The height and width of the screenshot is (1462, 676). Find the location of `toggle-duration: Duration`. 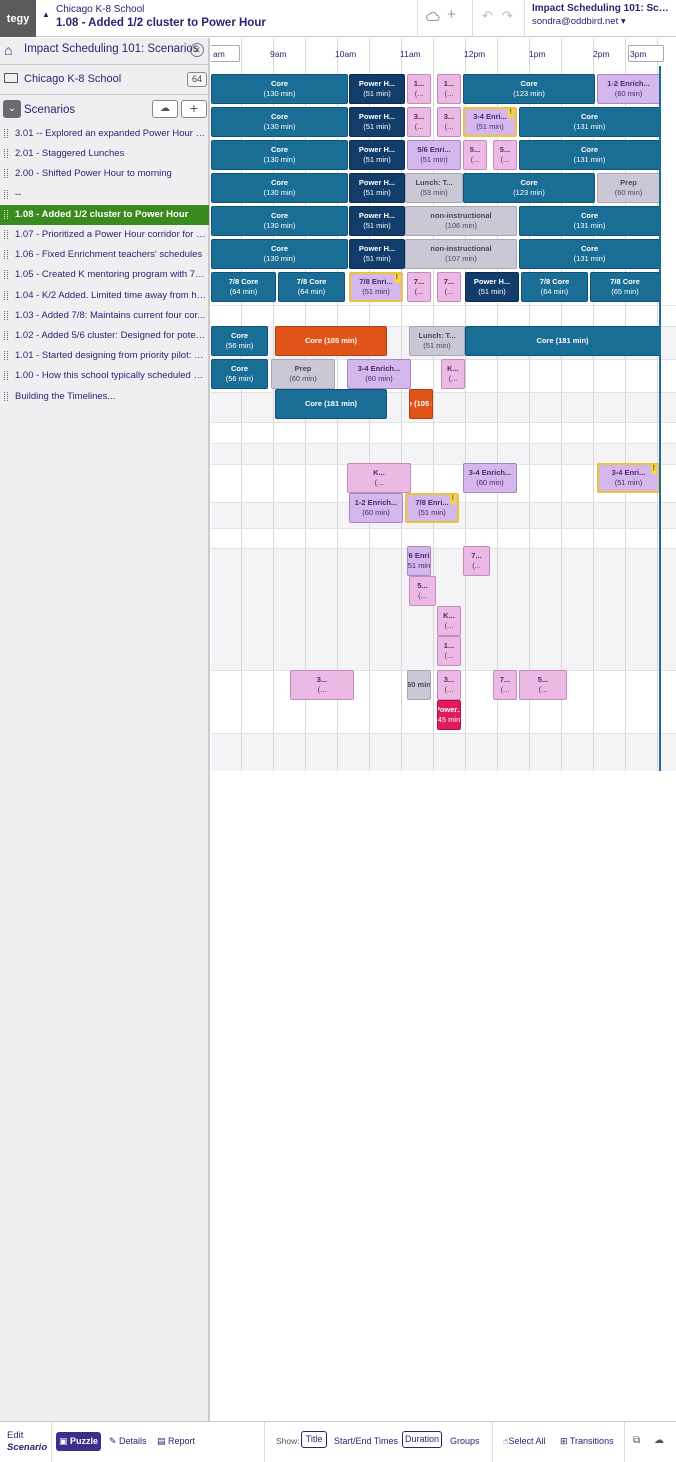

toggle-duration: Duration is located at coordinates (422, 1439).